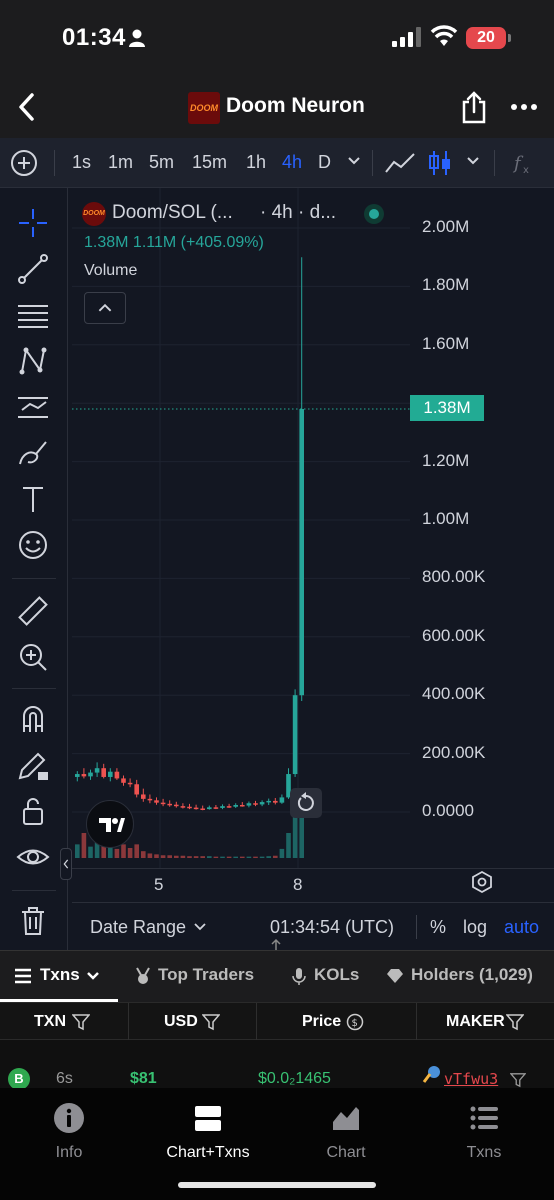  What do you see at coordinates (440, 163) in the screenshot?
I see `candlestick-icon` at bounding box center [440, 163].